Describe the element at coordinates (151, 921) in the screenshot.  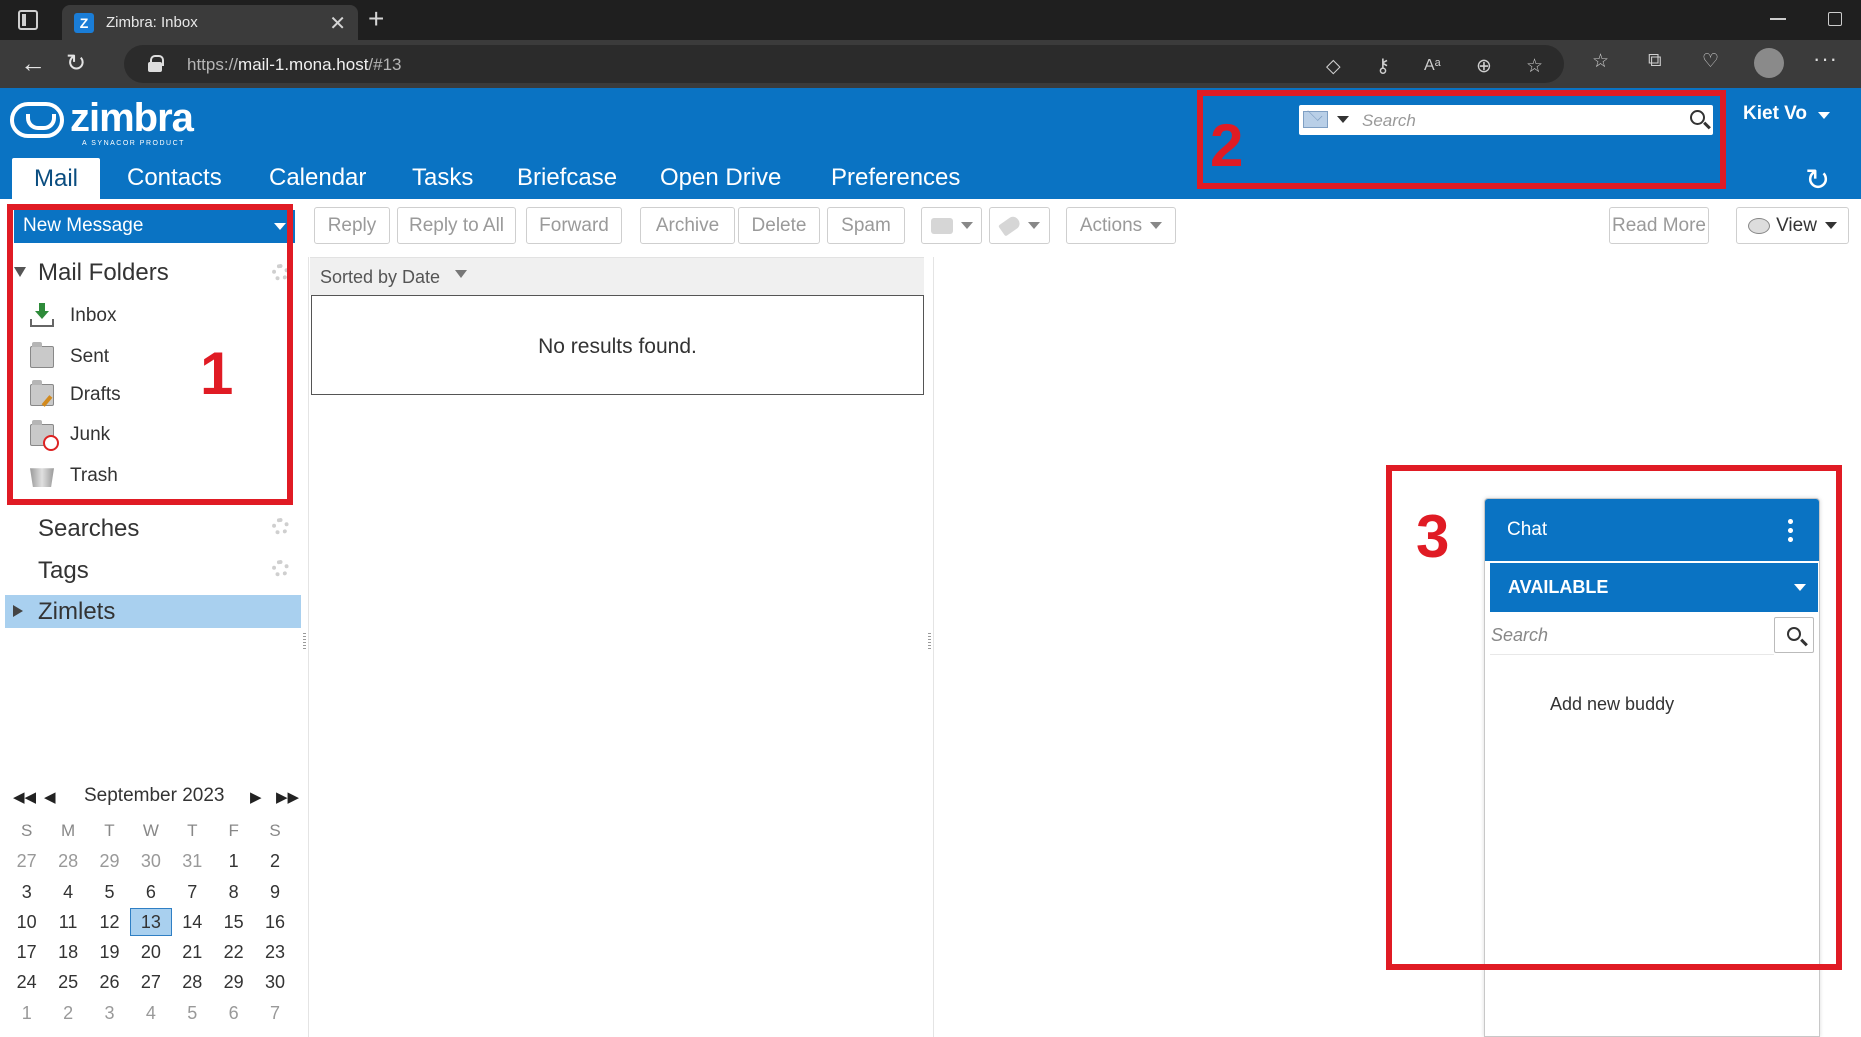
I see `calendar-day-today: 13` at that location.